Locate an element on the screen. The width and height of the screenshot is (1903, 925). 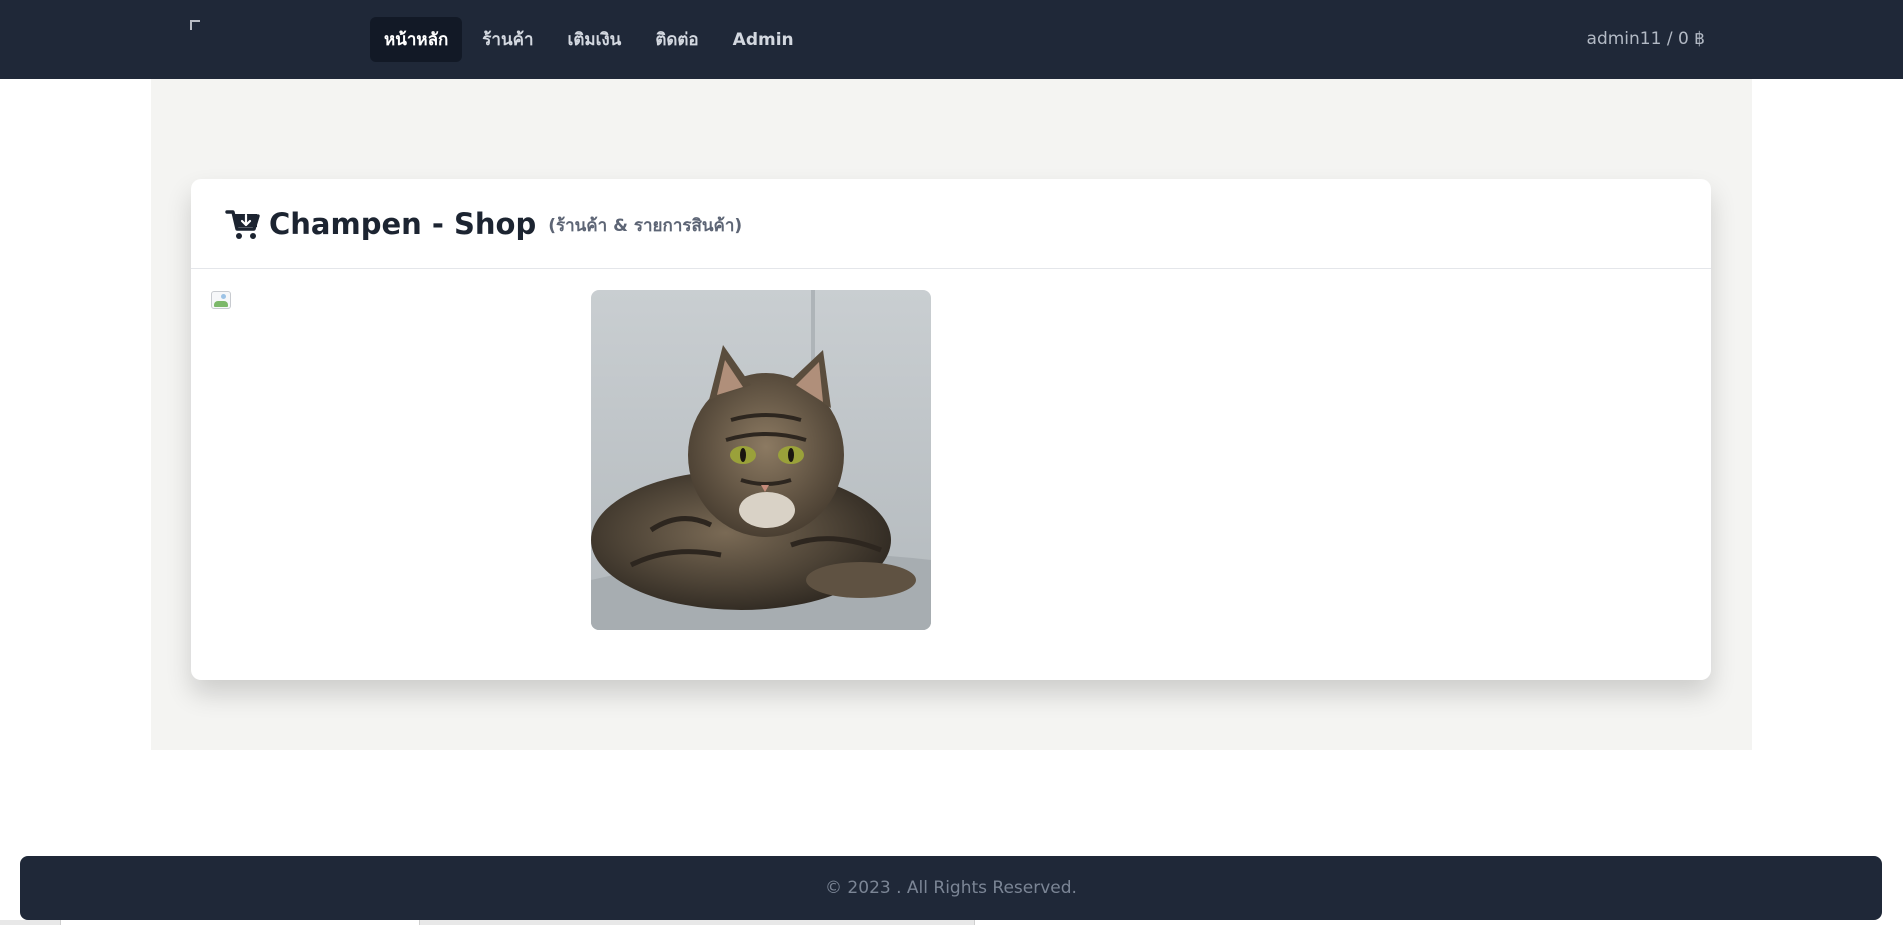
footer: © 2023 . All Rights Reserved. is located at coordinates (951, 888).